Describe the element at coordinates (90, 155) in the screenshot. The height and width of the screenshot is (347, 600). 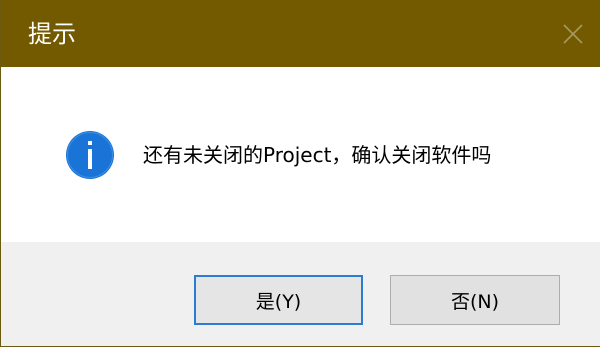
I see `info-icon` at that location.